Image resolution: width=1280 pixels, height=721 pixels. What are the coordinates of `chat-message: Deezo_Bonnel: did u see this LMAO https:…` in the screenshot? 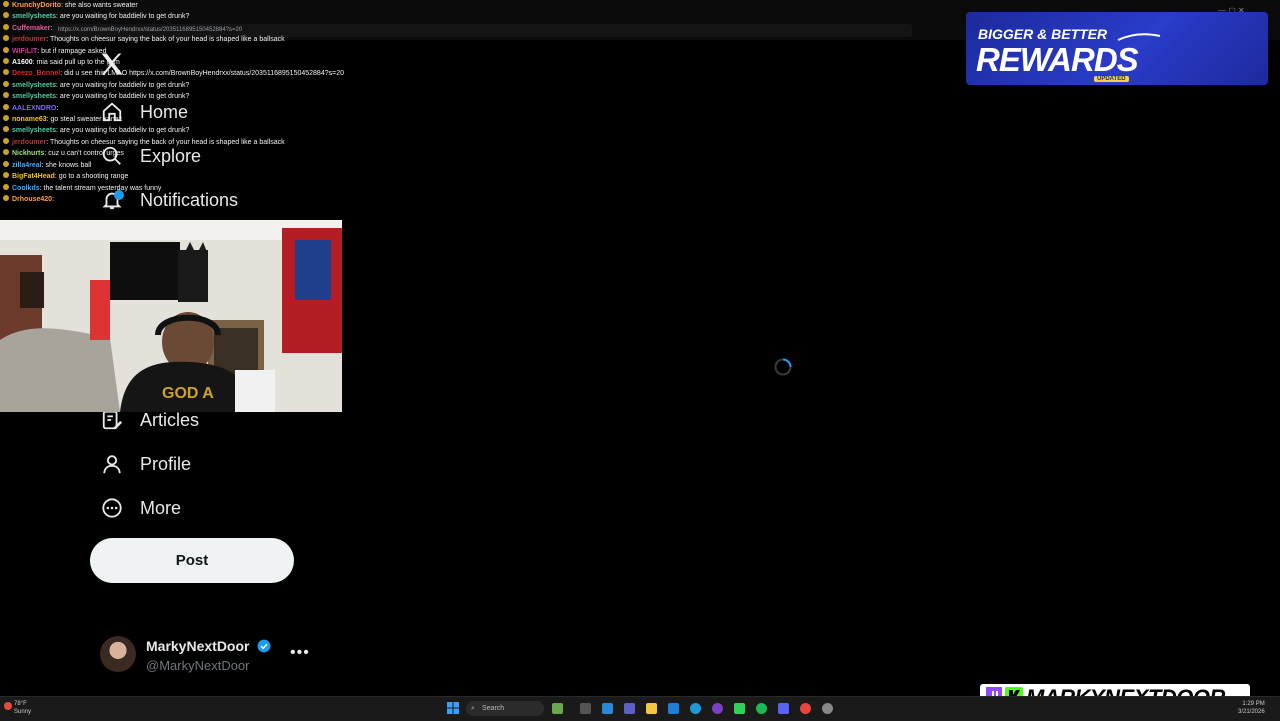 It's located at (203, 73).